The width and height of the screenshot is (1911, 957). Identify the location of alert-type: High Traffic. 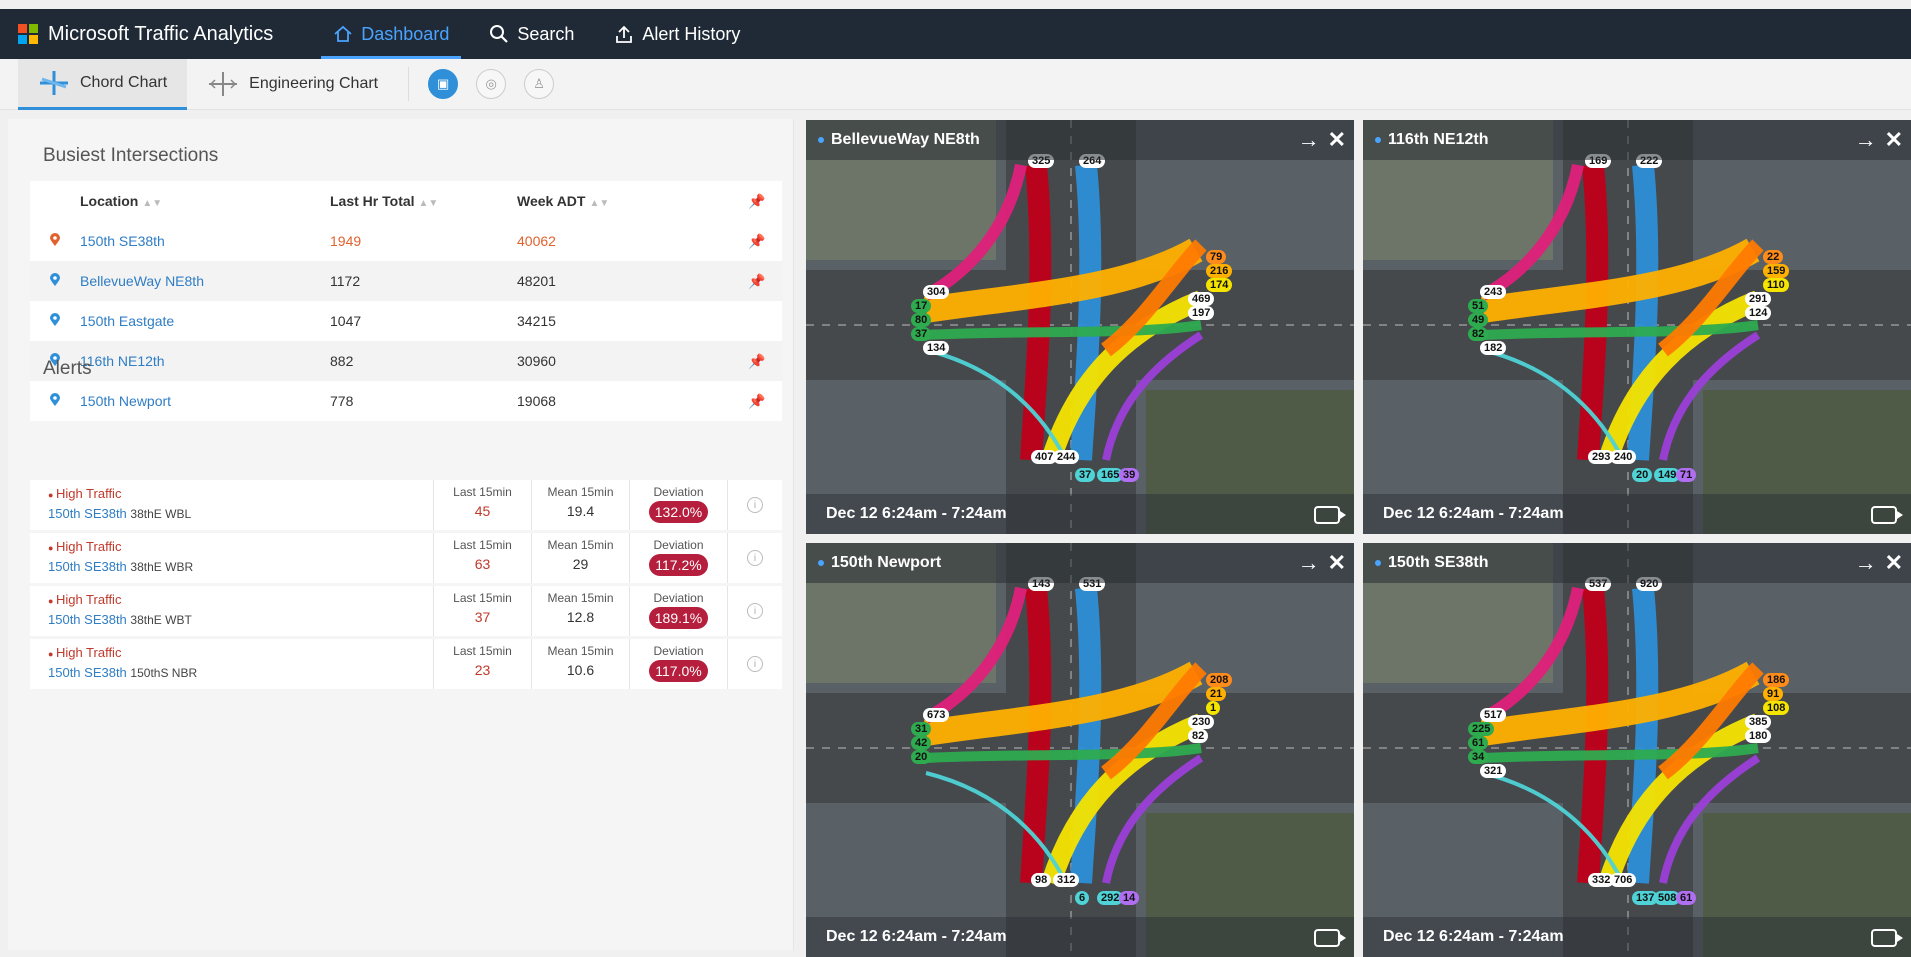
(240, 493).